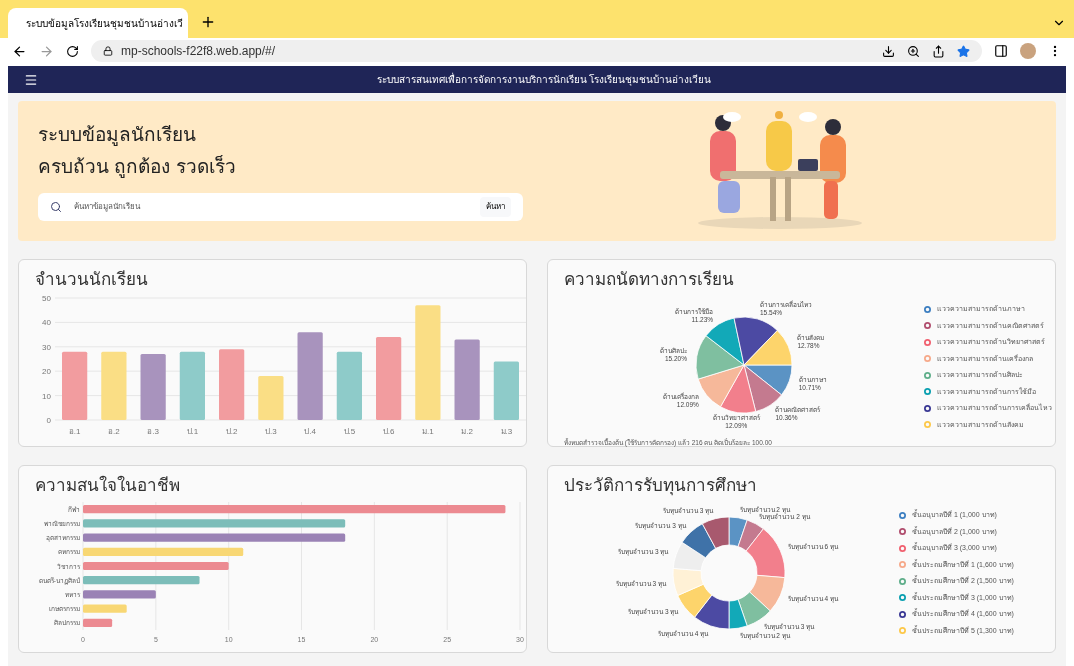 The height and width of the screenshot is (666, 1074). Describe the element at coordinates (56, 207) in the screenshot. I see `search-icon` at that location.